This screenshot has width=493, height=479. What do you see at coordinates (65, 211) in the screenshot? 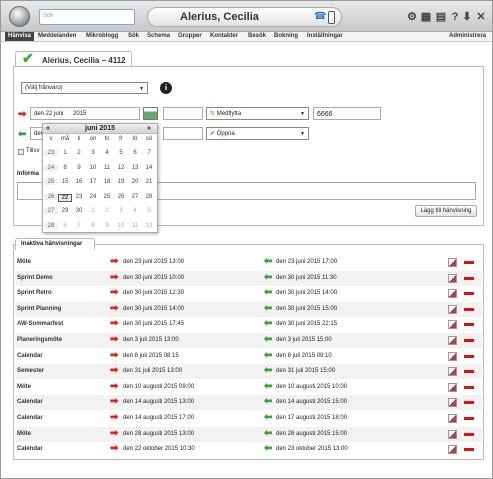
I see `calendar-day: 29` at bounding box center [65, 211].